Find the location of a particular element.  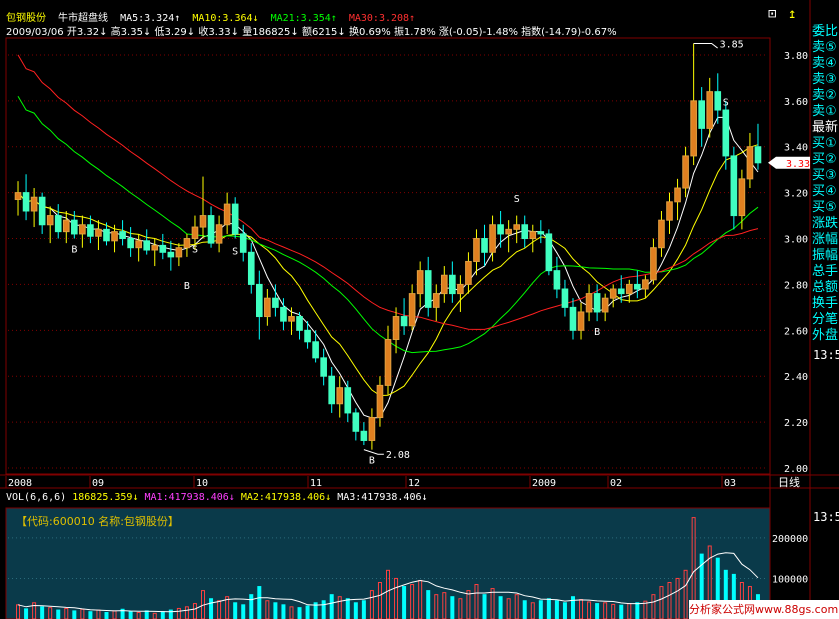

side-panel-item: 分笔 is located at coordinates (825, 319).